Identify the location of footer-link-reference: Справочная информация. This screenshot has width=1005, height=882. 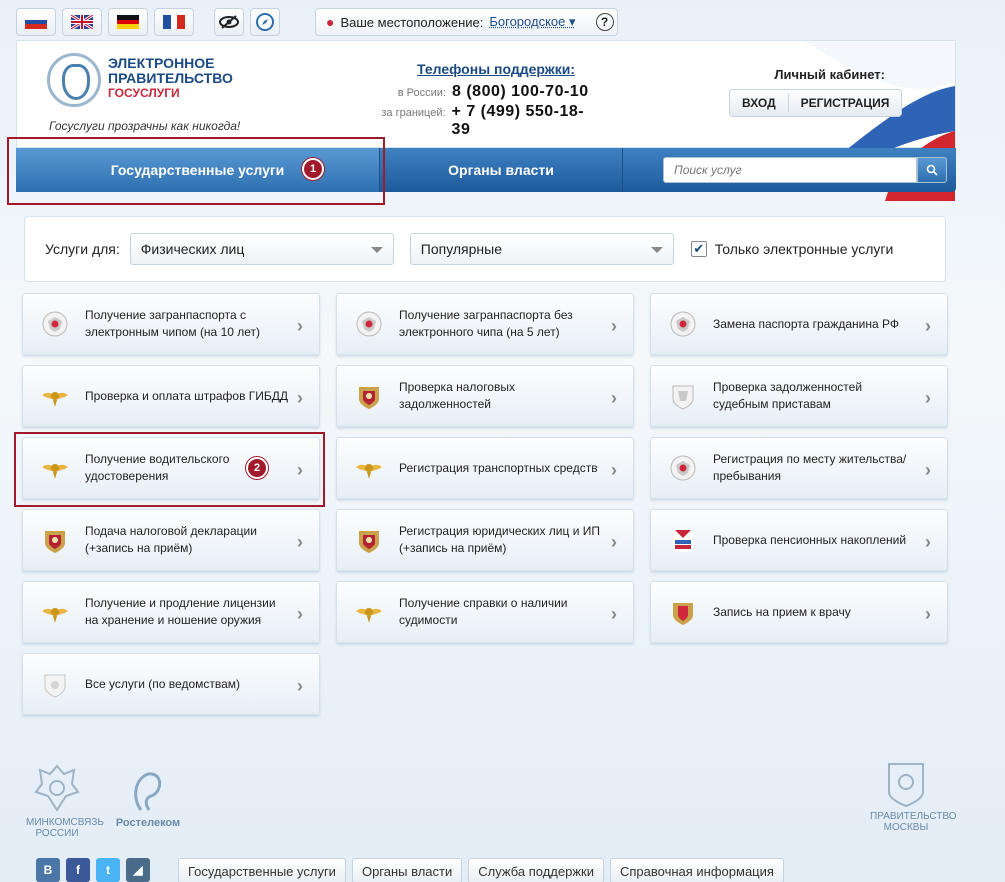
(696, 870).